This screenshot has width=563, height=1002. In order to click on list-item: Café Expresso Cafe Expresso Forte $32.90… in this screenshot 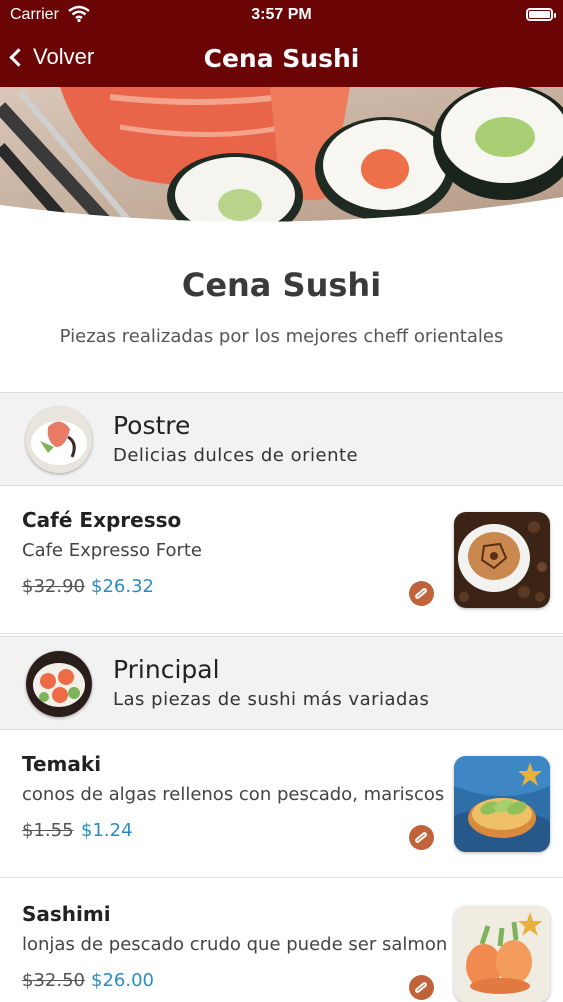, I will do `click(281, 560)`.